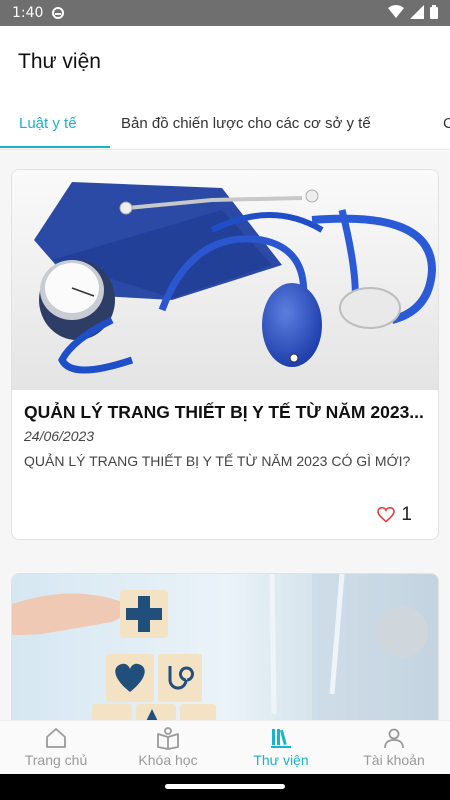 Image resolution: width=450 pixels, height=800 pixels. I want to click on notification-icon, so click(58, 13).